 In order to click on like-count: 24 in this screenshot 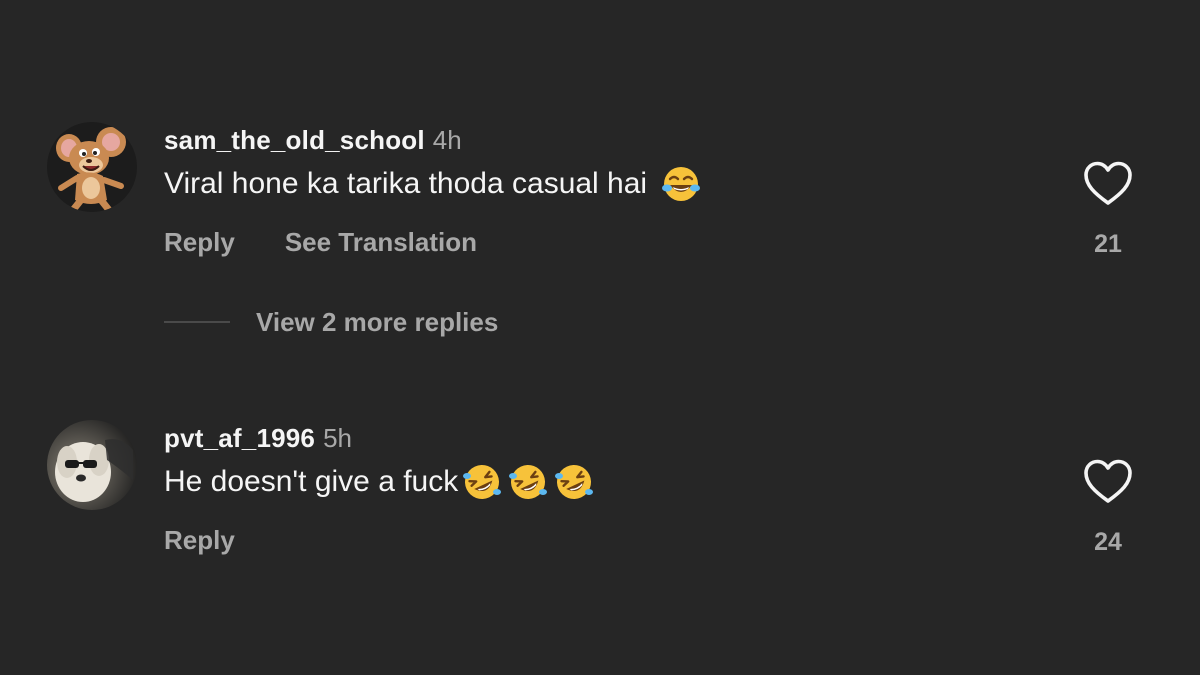, I will do `click(1108, 542)`.